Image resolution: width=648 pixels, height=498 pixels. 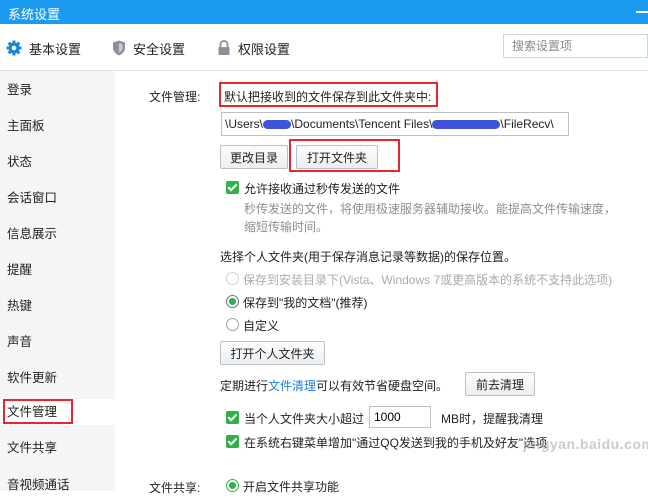 I want to click on top-tab-bar: 基本设置 安全设置 权限设置, so click(x=324, y=47).